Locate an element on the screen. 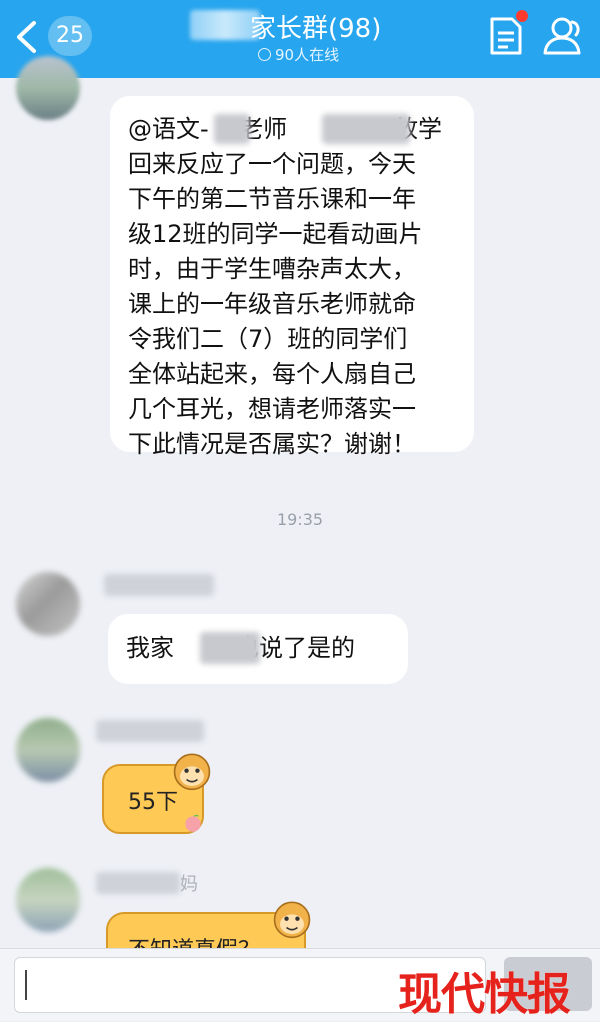 This screenshot has width=600, height=1022. peach-icon is located at coordinates (193, 823).